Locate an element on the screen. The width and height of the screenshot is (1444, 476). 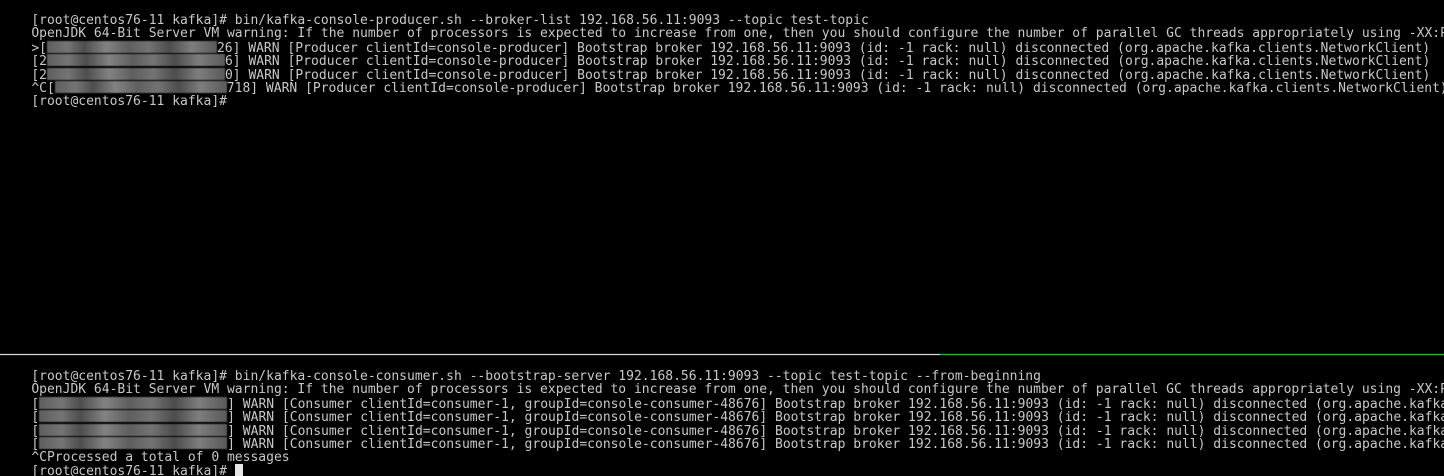
line-text: ^CProcessed a total of 0 messages is located at coordinates (160, 457).